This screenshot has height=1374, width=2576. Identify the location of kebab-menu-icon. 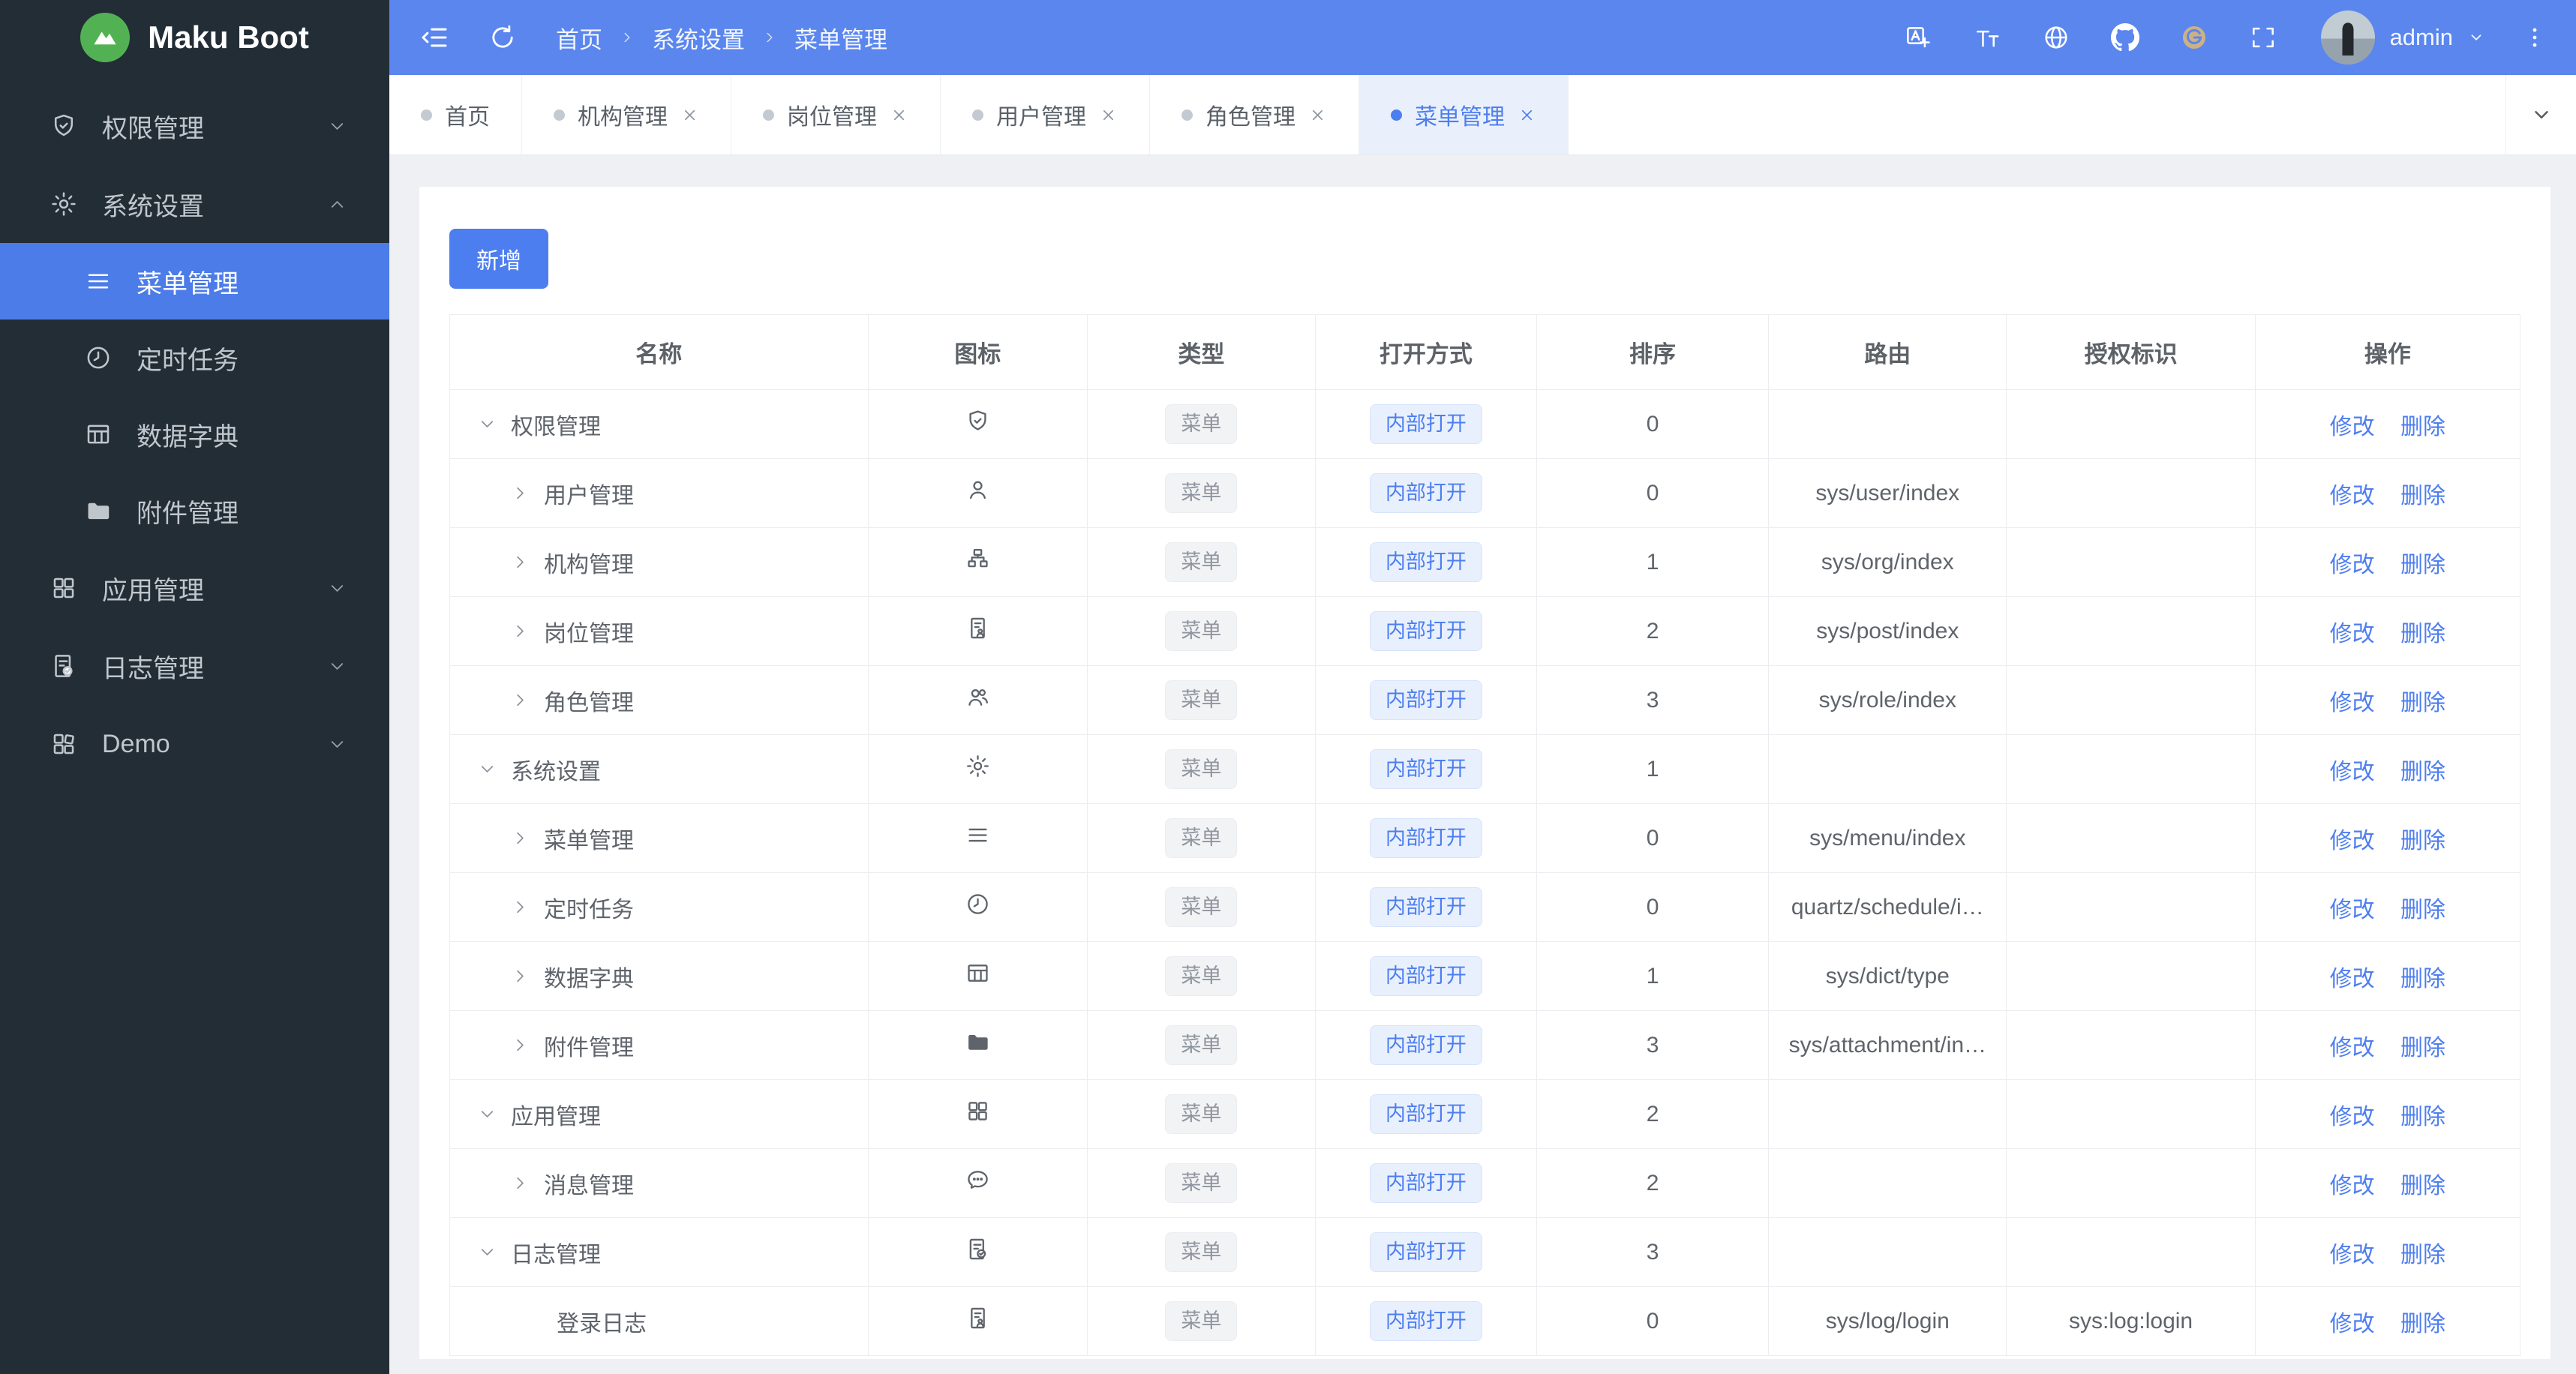
(2534, 37).